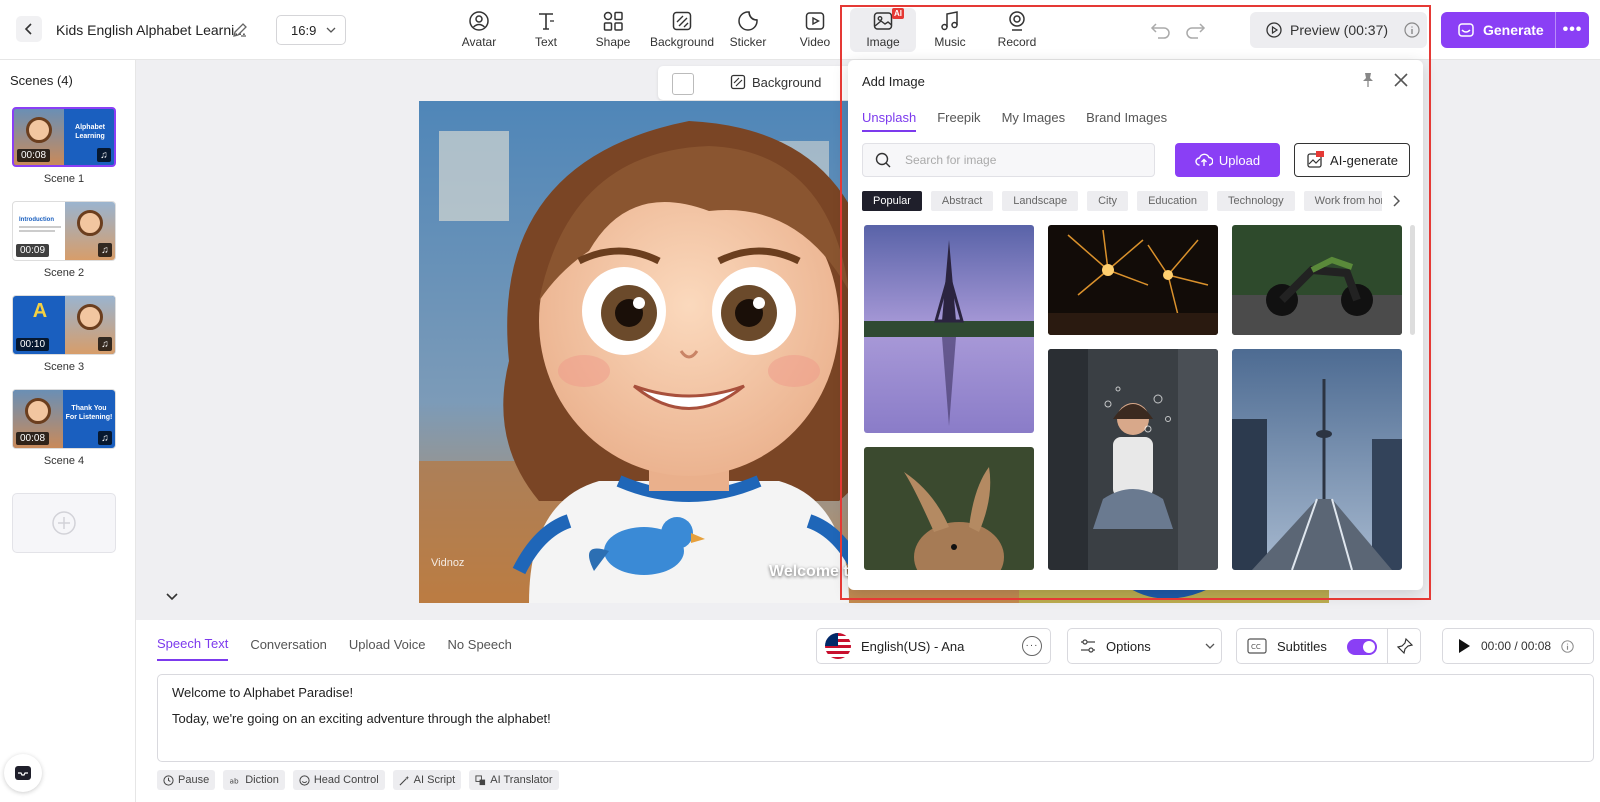  I want to click on tool-record: Record, so click(1017, 30).